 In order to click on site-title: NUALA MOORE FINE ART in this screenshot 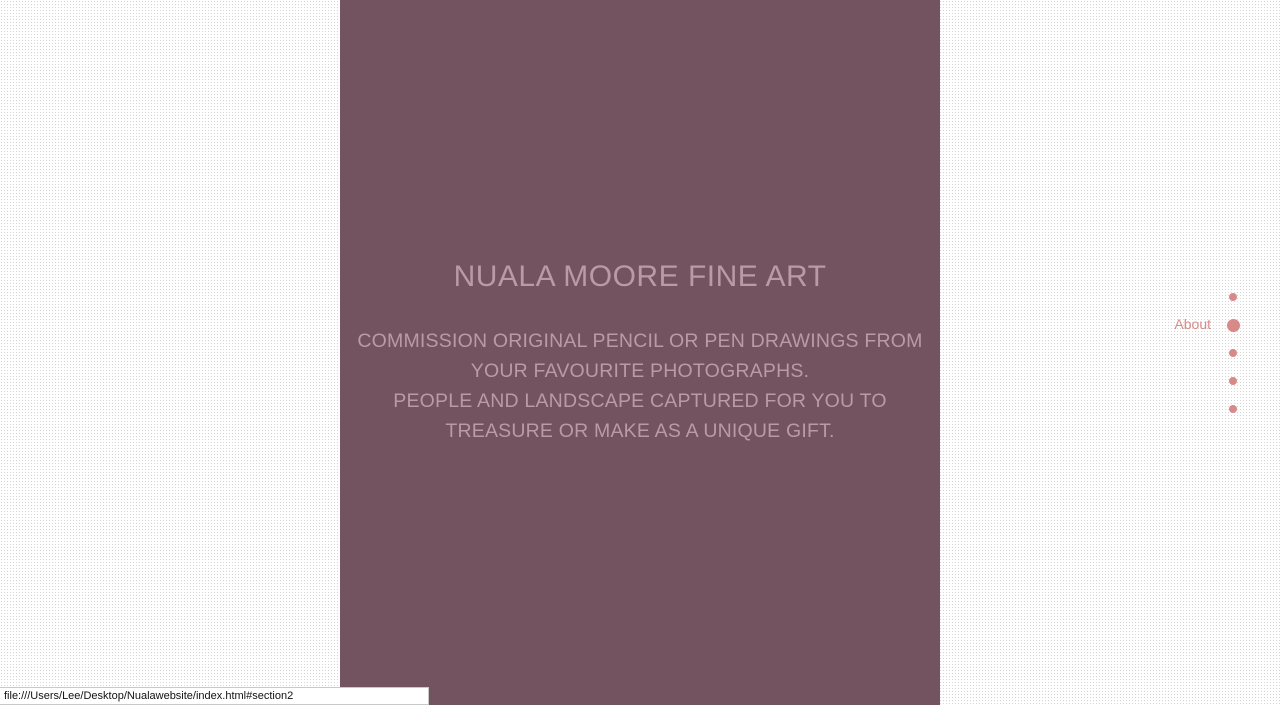, I will do `click(640, 276)`.